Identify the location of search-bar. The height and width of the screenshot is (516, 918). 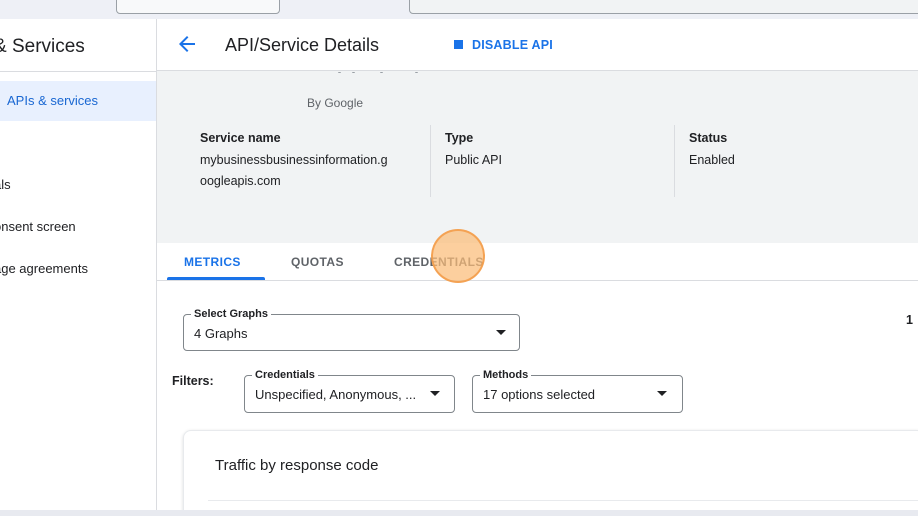
(663, 7).